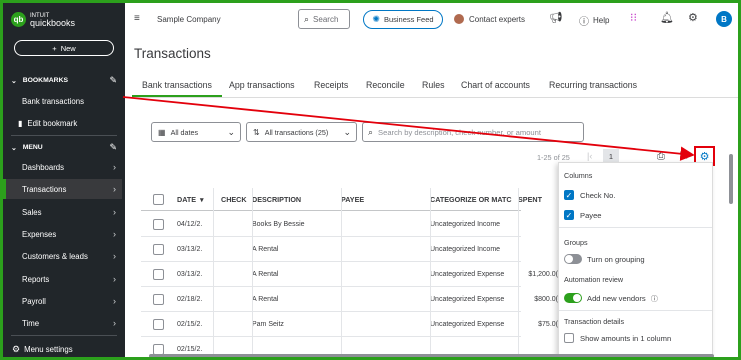 The width and height of the screenshot is (741, 360). Describe the element at coordinates (52, 123) in the screenshot. I see `edit-bookmark-label: Edit bookmark` at that location.